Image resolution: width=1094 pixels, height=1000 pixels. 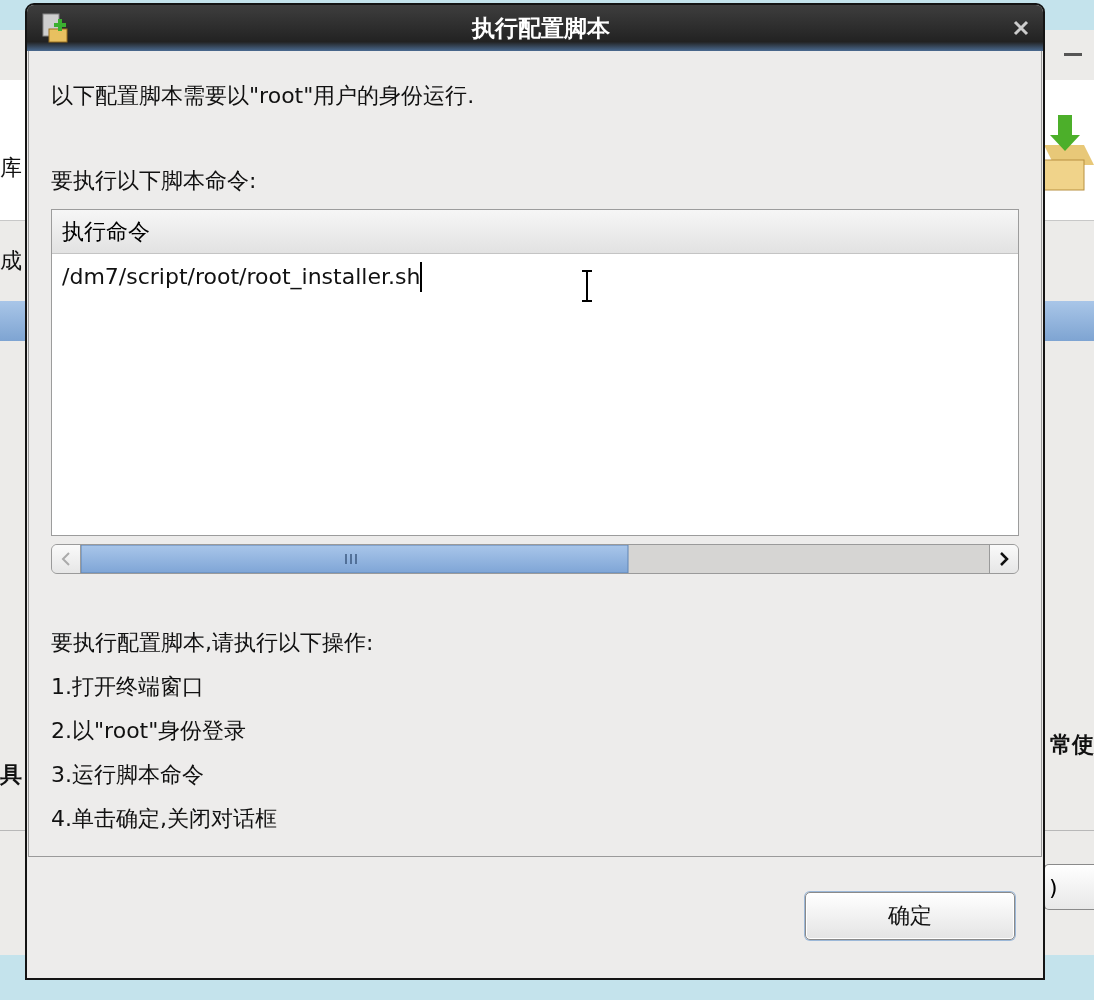 I want to click on field-label: 常使, so click(x=1072, y=745).